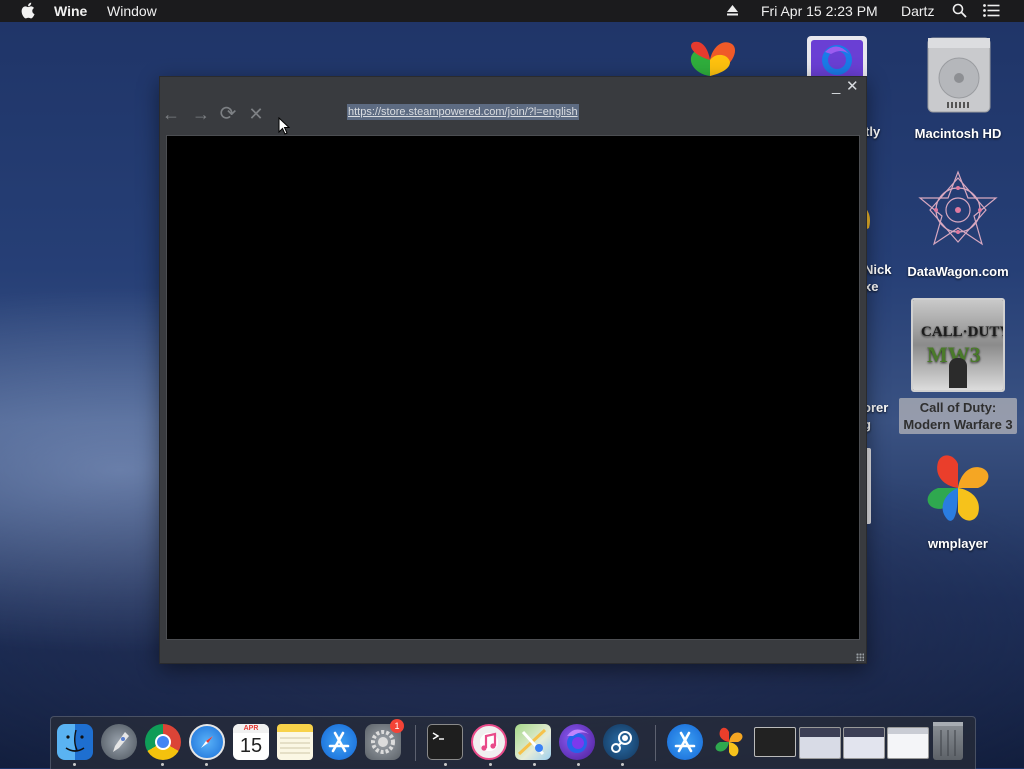 Image resolution: width=1024 pixels, height=769 pixels. I want to click on apple-icon, so click(27, 12).